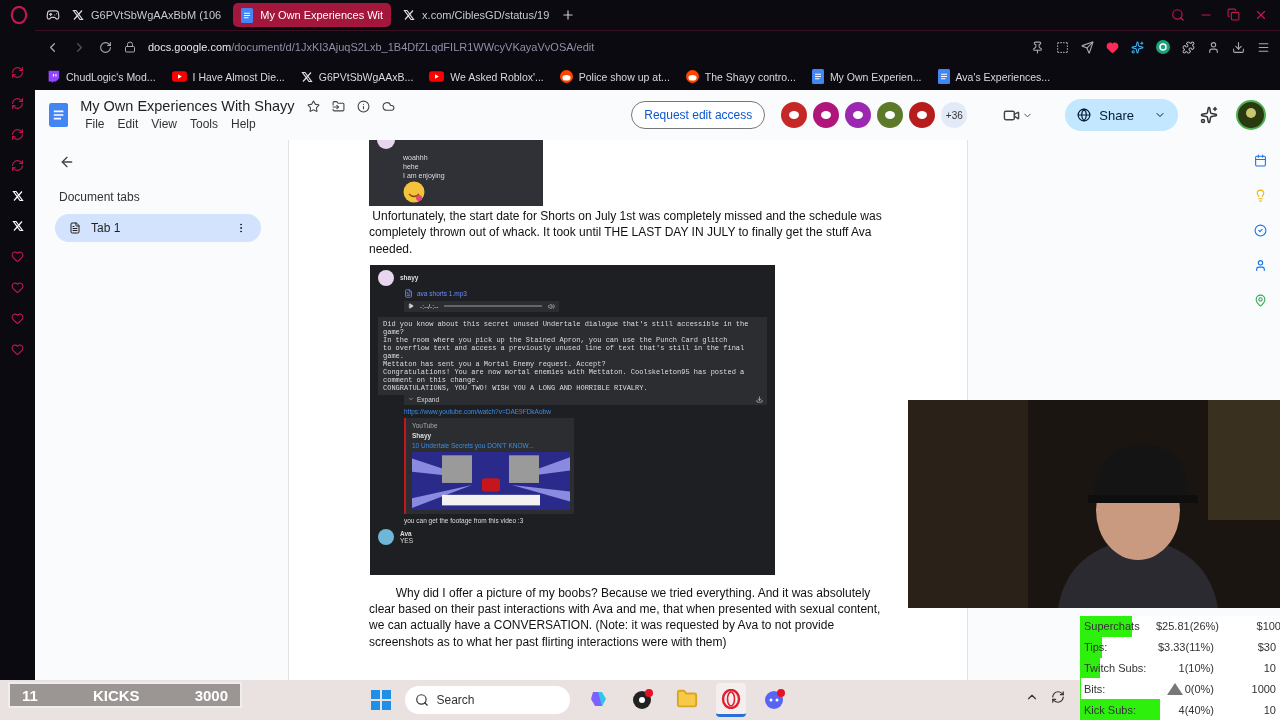 Image resolution: width=1280 pixels, height=720 pixels. I want to click on menu-item: Tools, so click(204, 124).